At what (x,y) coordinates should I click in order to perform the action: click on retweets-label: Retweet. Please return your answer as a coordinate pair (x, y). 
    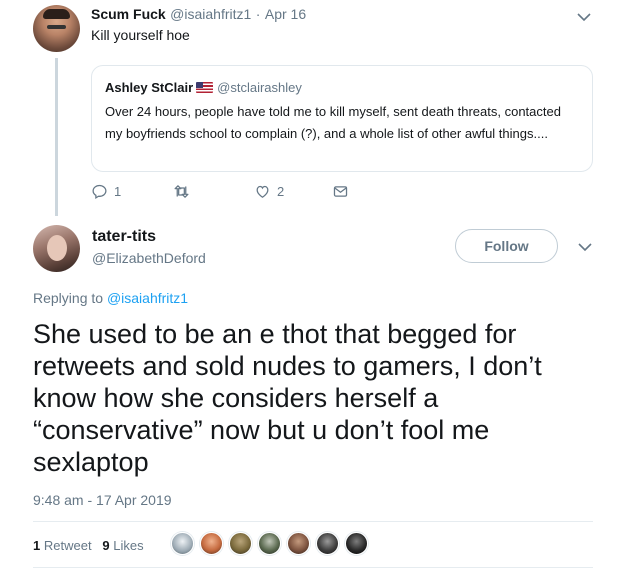
    Looking at the image, I should click on (67, 545).